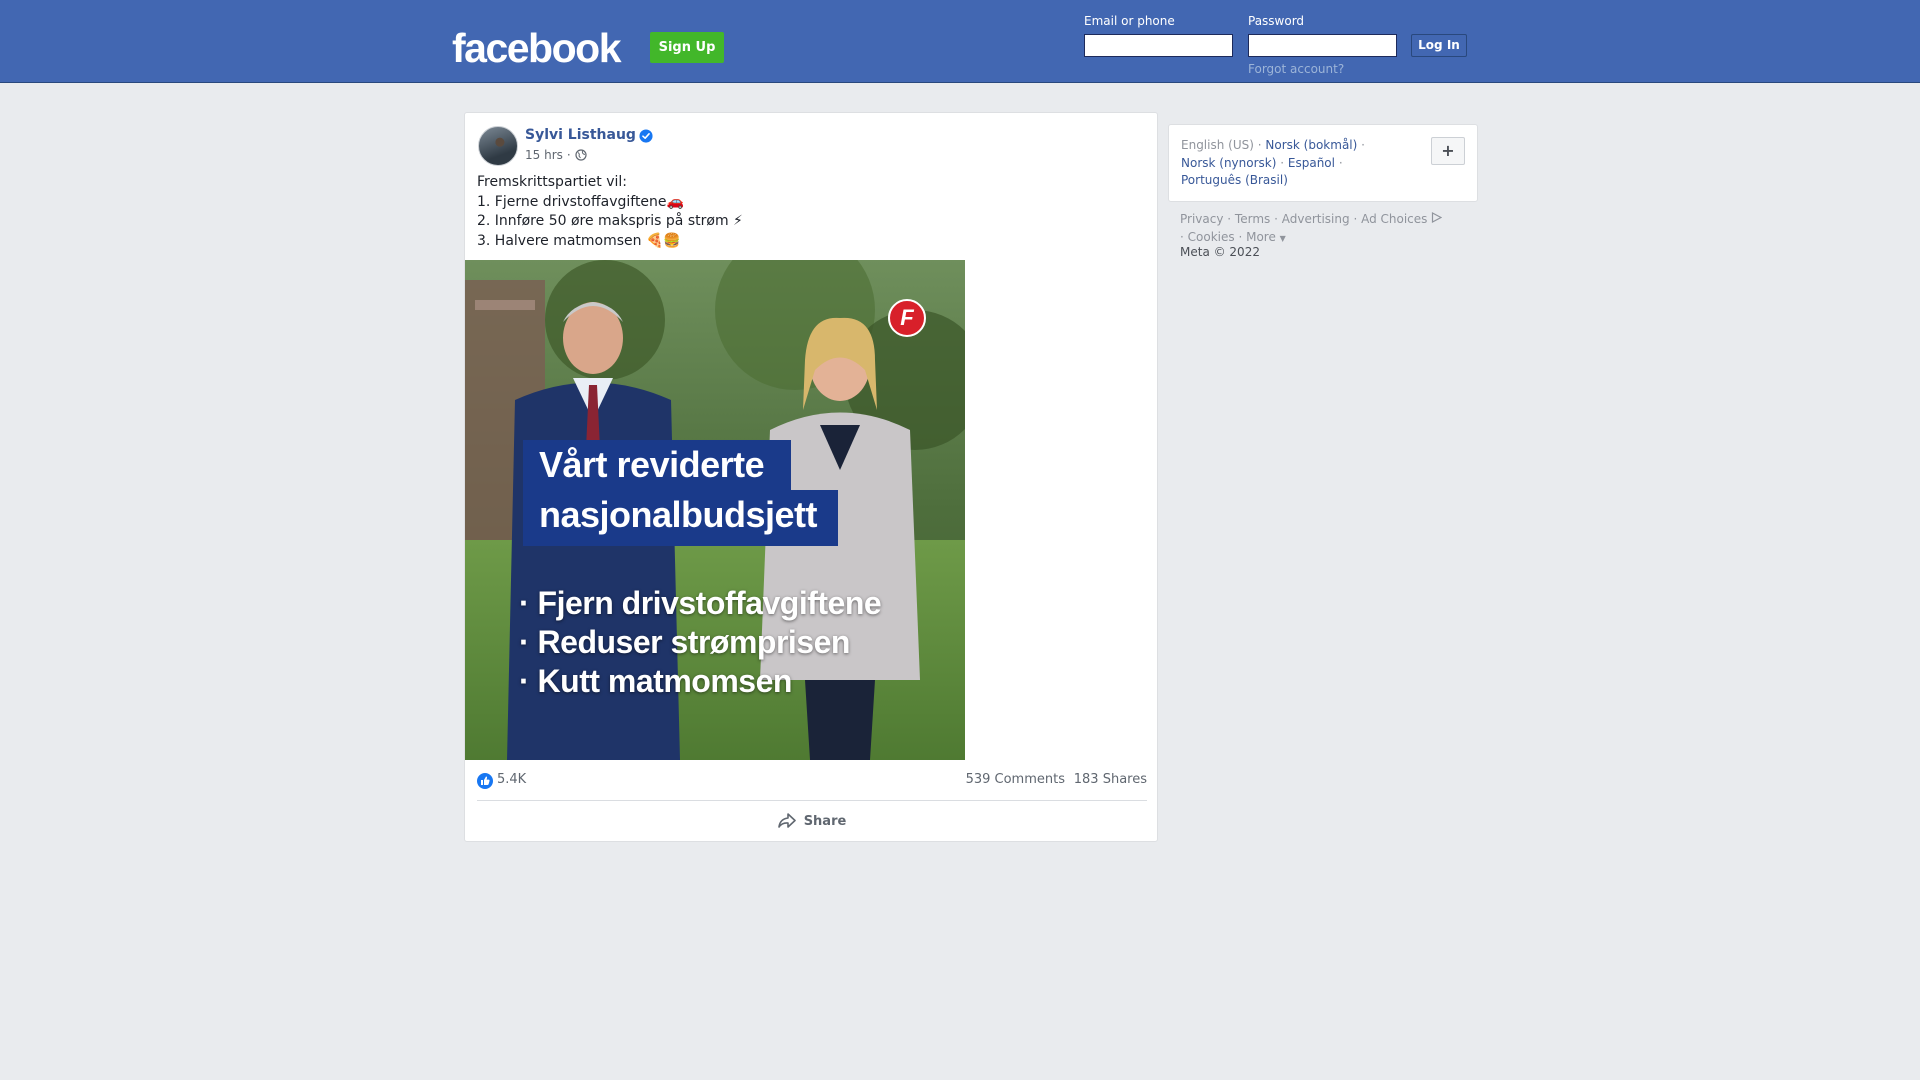 The height and width of the screenshot is (1080, 1920). What do you see at coordinates (655, 681) in the screenshot?
I see `image-bullet: · Kutt matmomsen` at bounding box center [655, 681].